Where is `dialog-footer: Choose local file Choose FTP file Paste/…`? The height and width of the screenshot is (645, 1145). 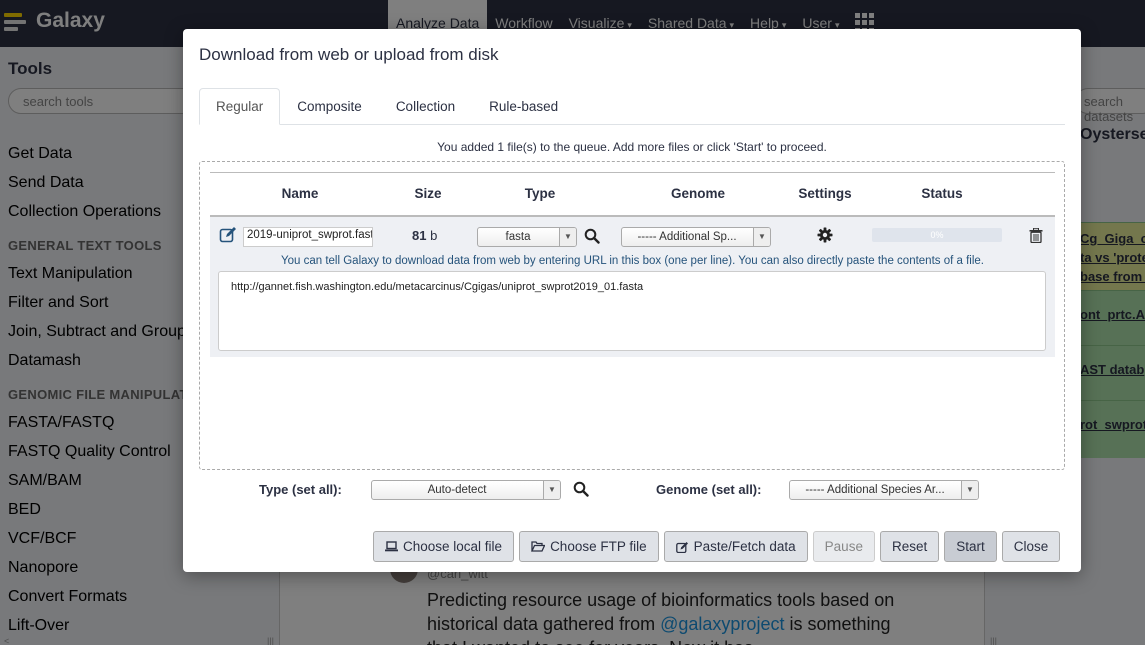 dialog-footer: Choose local file Choose FTP file Paste/… is located at coordinates (717, 546).